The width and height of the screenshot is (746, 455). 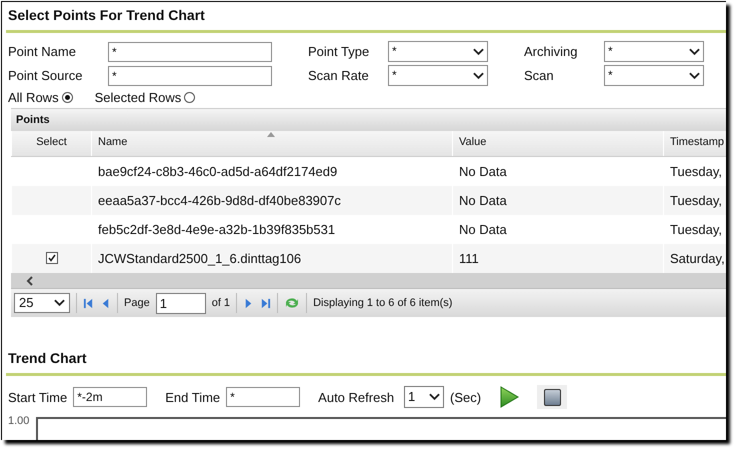 What do you see at coordinates (18, 421) in the screenshot?
I see `axis-label: 1.00` at bounding box center [18, 421].